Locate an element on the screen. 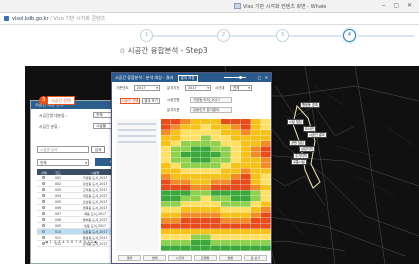  period-select: 2017 is located at coordinates (198, 88).